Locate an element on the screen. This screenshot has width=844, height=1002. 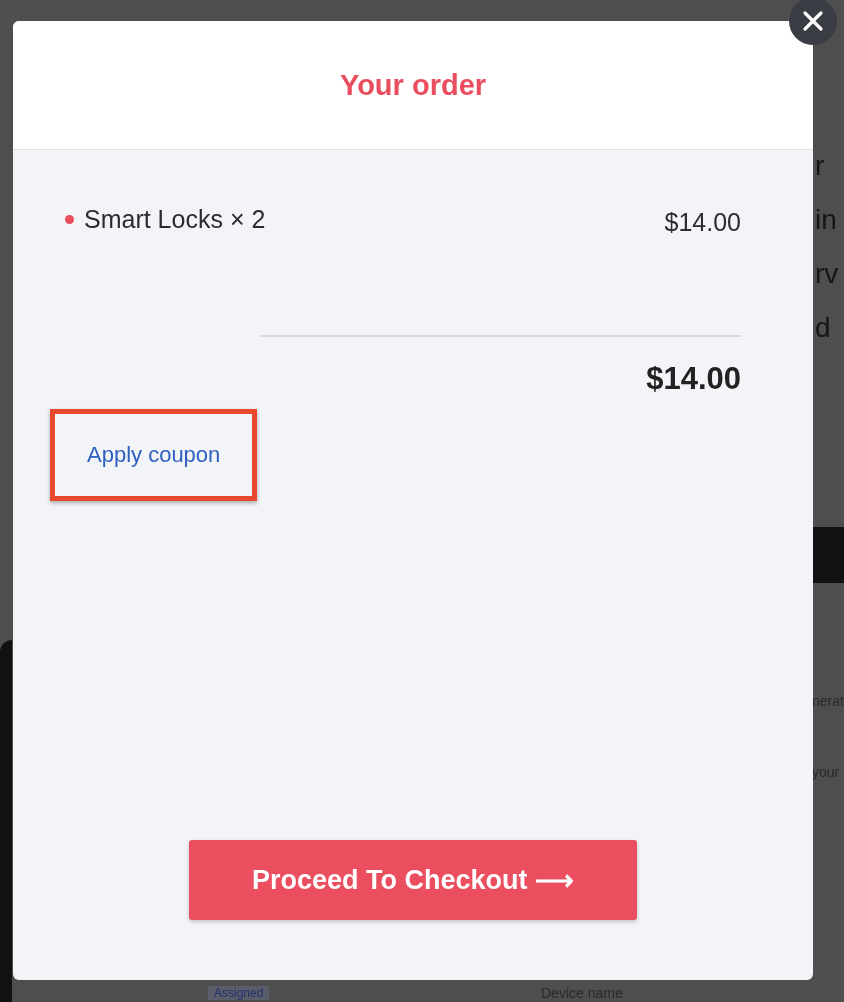
order-total: $14.00 is located at coordinates (693, 379).